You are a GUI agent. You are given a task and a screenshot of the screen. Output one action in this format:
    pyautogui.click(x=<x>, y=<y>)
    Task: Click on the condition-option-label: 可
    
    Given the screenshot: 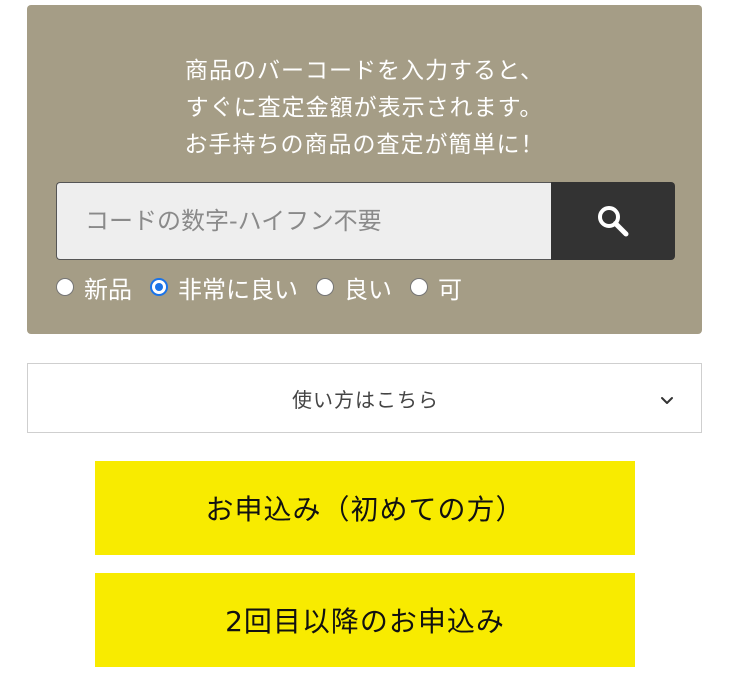 What is the action you would take?
    pyautogui.click(x=450, y=289)
    